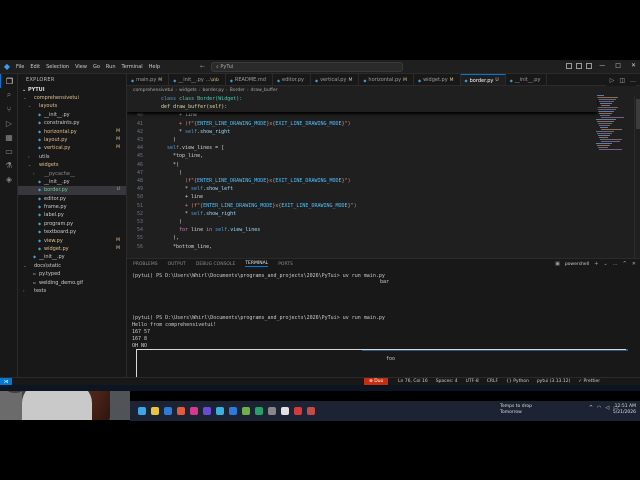 This screenshot has height=480, width=640. I want to click on tree-folder: ⌄ widgets, so click(72, 165).